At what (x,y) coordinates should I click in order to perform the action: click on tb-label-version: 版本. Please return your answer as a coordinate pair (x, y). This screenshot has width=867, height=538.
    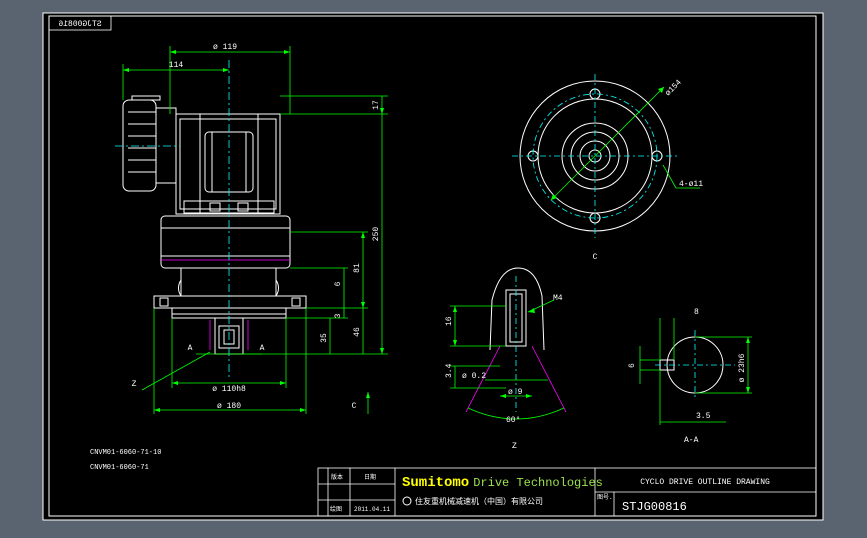
    Looking at the image, I should click on (337, 477).